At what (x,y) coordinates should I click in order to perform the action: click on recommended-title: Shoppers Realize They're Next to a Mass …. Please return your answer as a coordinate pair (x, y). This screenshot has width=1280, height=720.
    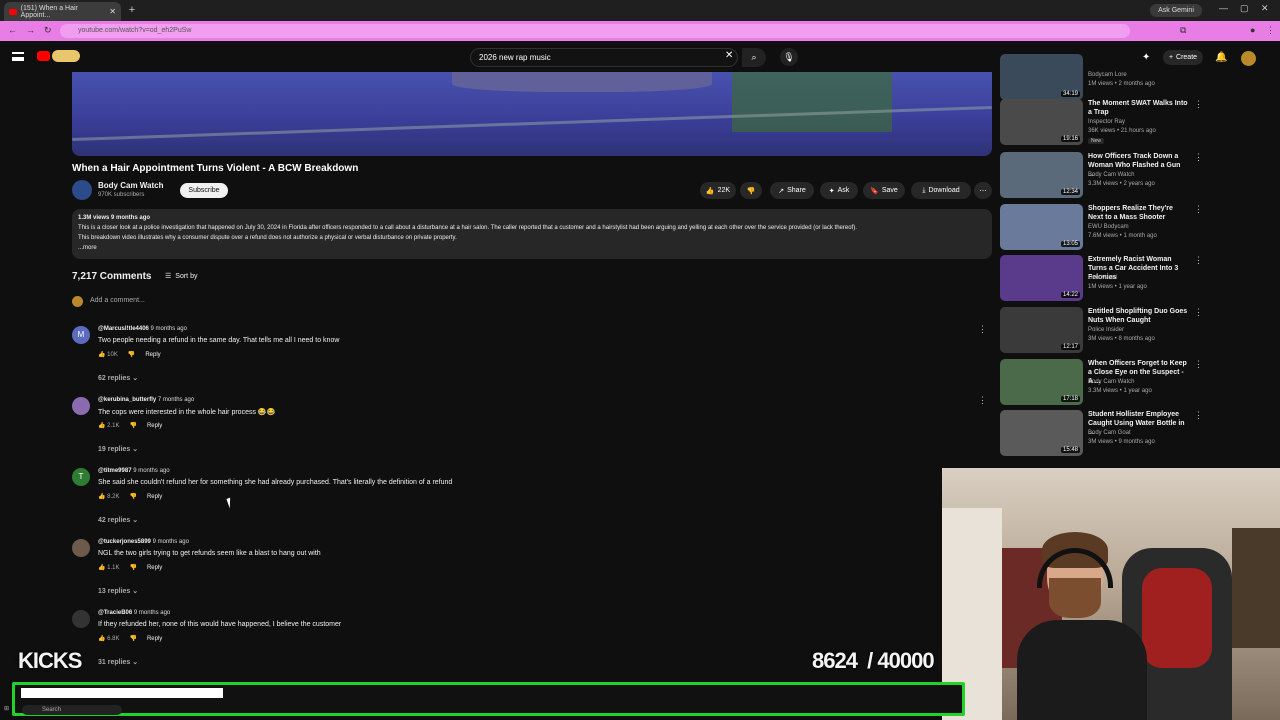
    Looking at the image, I should click on (1138, 213).